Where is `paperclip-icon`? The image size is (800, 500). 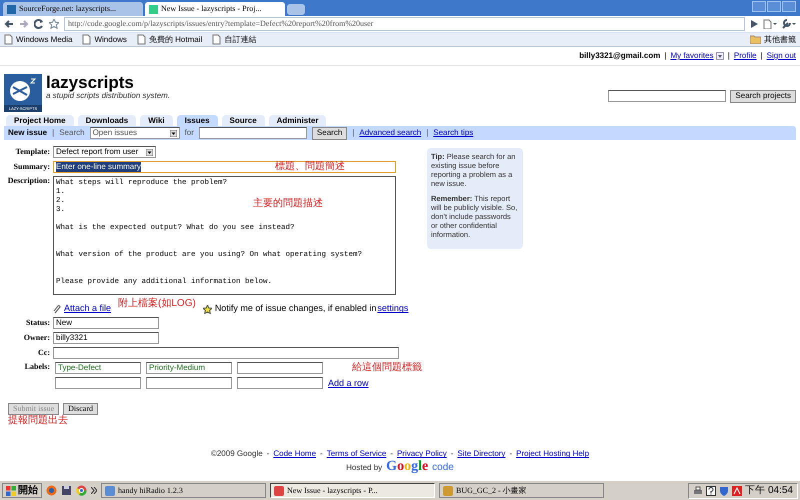 paperclip-icon is located at coordinates (57, 309).